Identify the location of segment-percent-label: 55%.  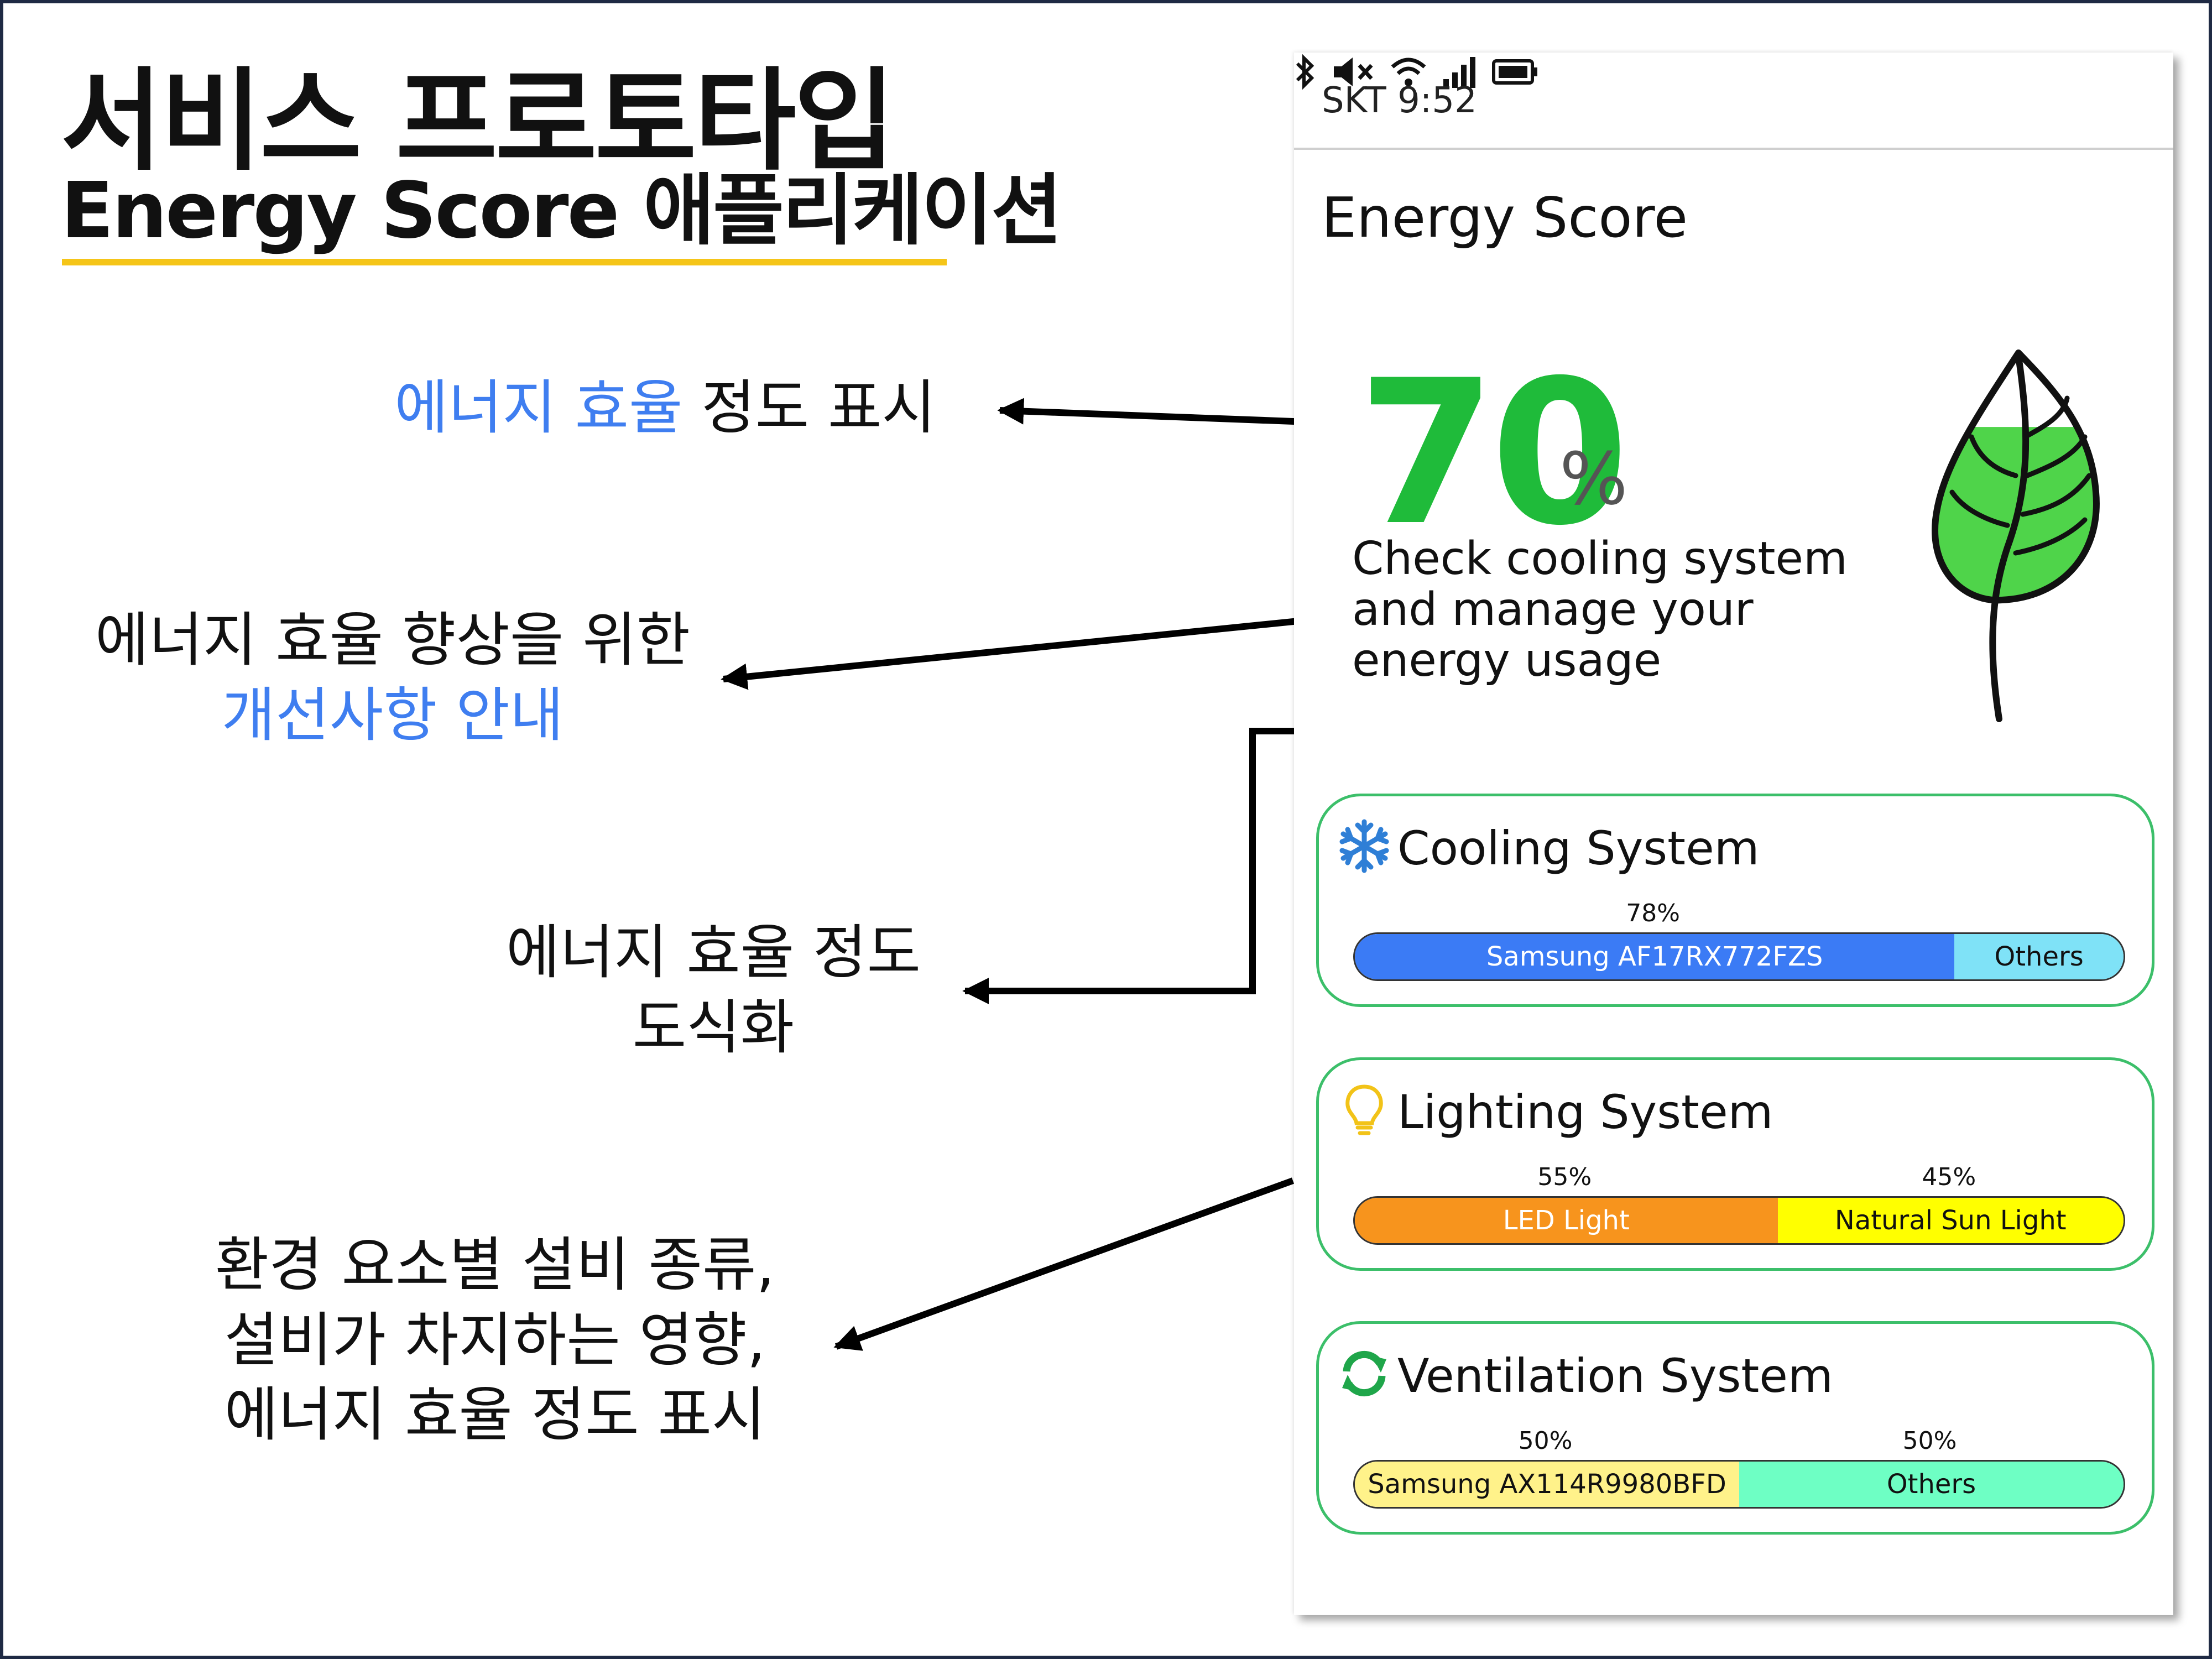
(1565, 1177).